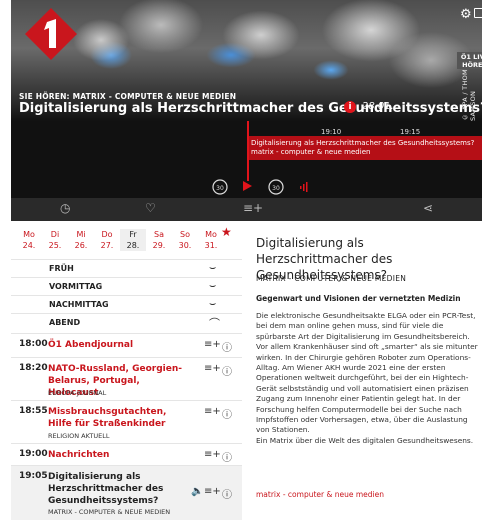 Image resolution: width=482 pixels, height=520 pixels. I want to click on favorites-star-icon: ★, so click(226, 232).